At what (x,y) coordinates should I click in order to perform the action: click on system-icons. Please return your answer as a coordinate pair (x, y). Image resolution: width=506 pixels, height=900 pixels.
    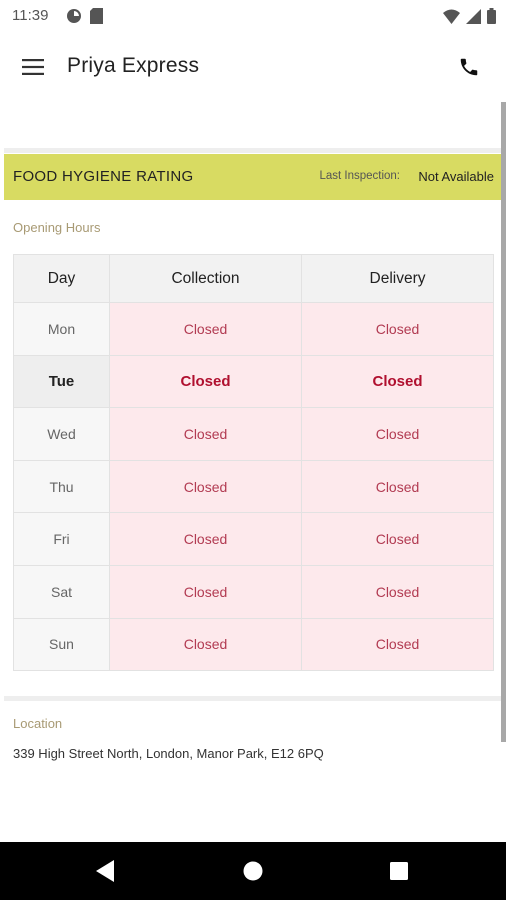
    Looking at the image, I should click on (469, 16).